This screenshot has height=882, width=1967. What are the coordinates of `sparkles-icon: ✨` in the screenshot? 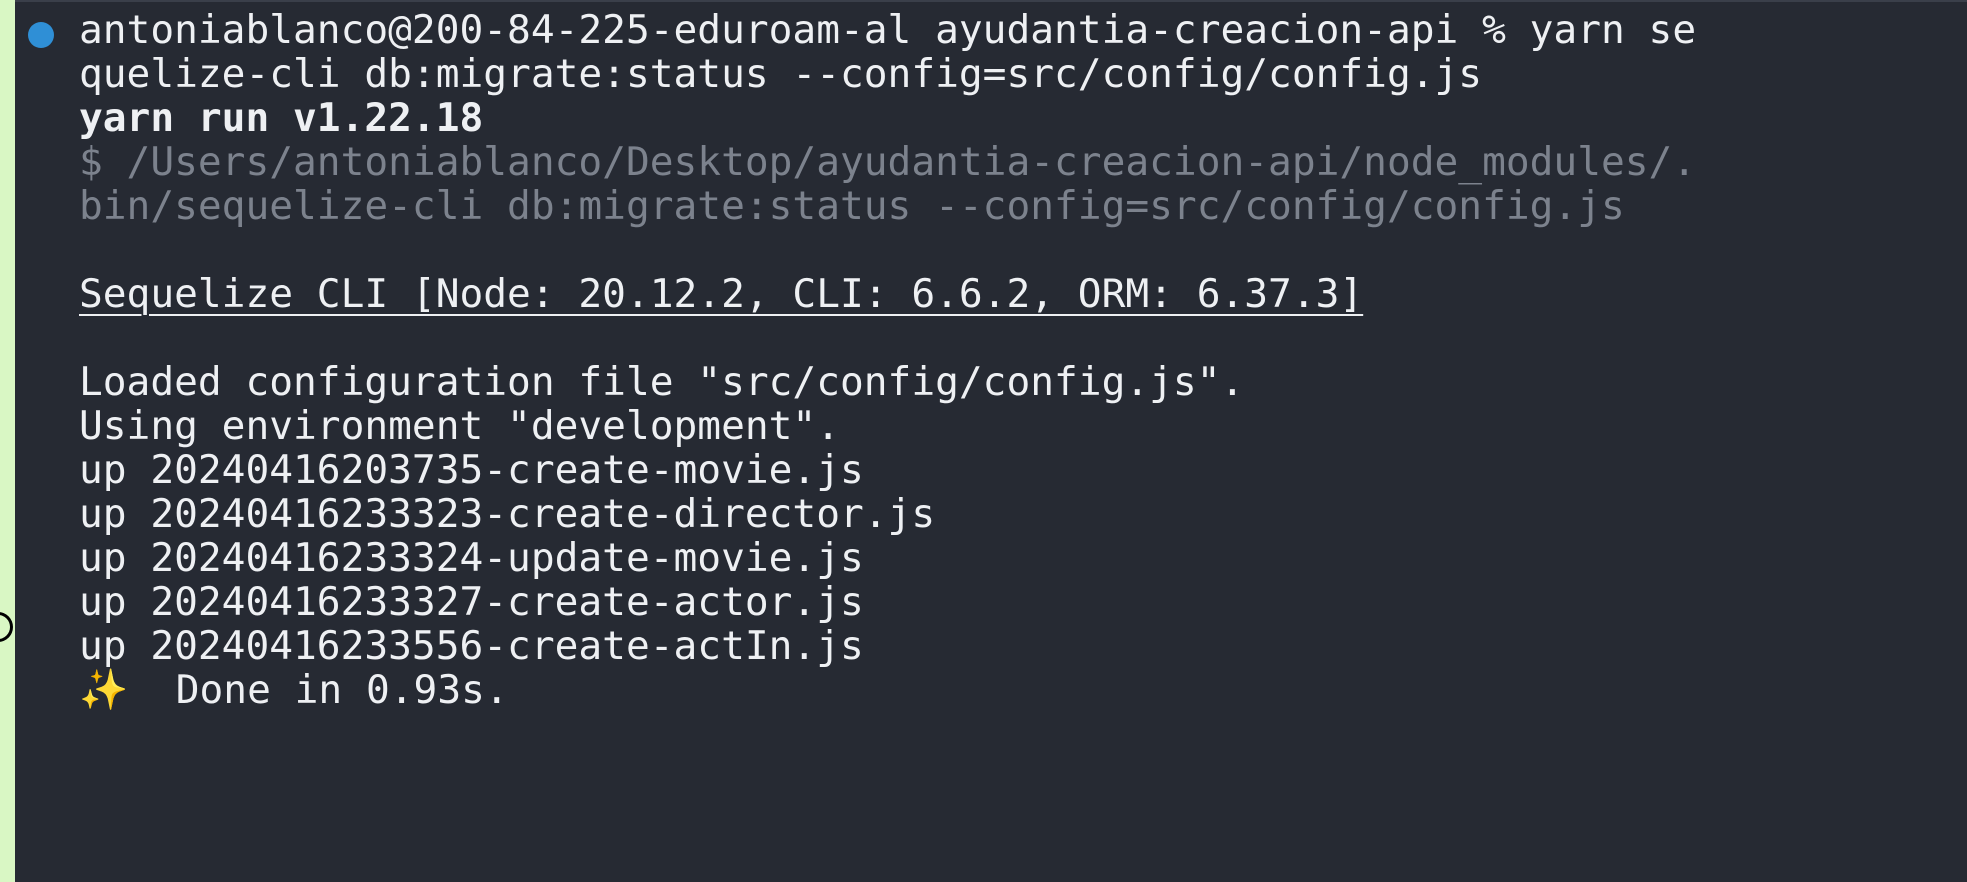 It's located at (104, 690).